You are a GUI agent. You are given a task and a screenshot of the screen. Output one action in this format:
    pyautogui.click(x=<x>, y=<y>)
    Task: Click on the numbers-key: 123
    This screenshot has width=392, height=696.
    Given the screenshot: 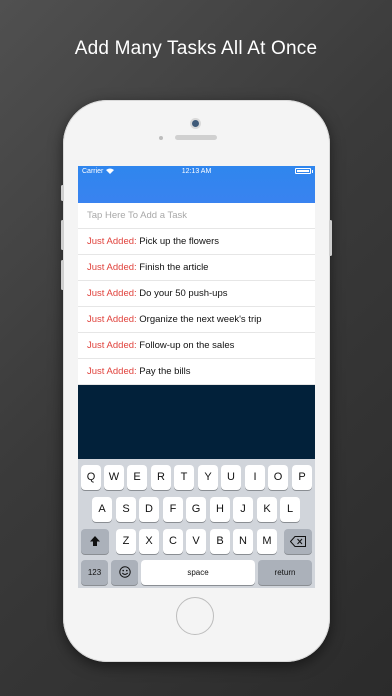 What is the action you would take?
    pyautogui.click(x=94, y=572)
    